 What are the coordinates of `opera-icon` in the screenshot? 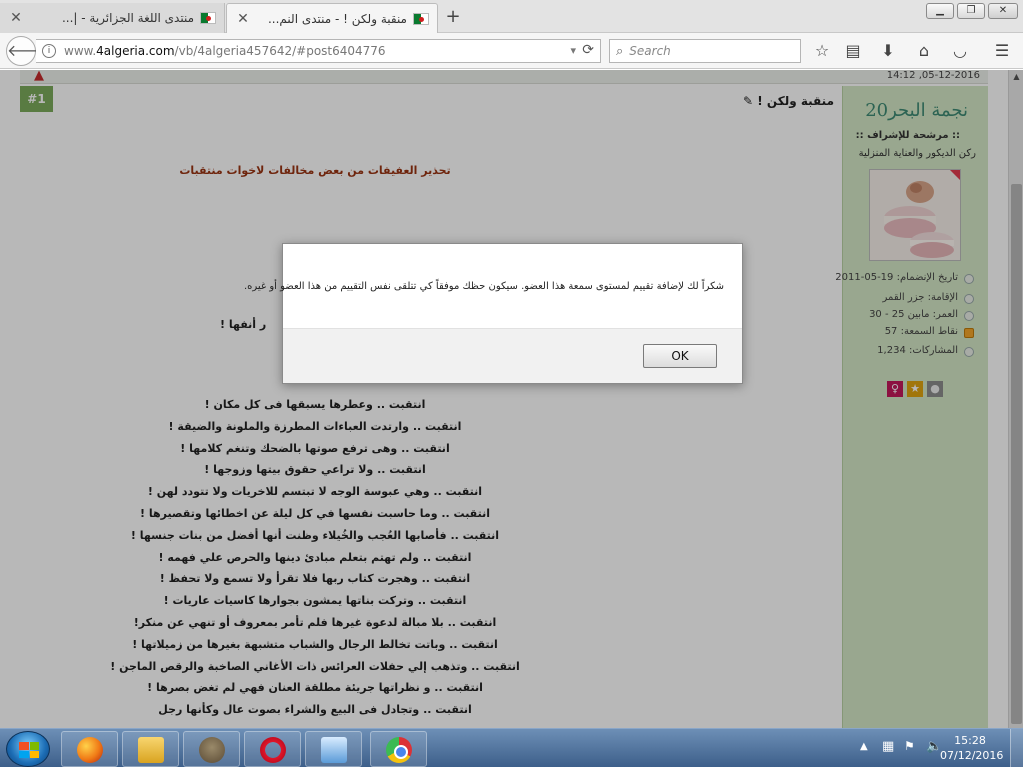 It's located at (273, 750).